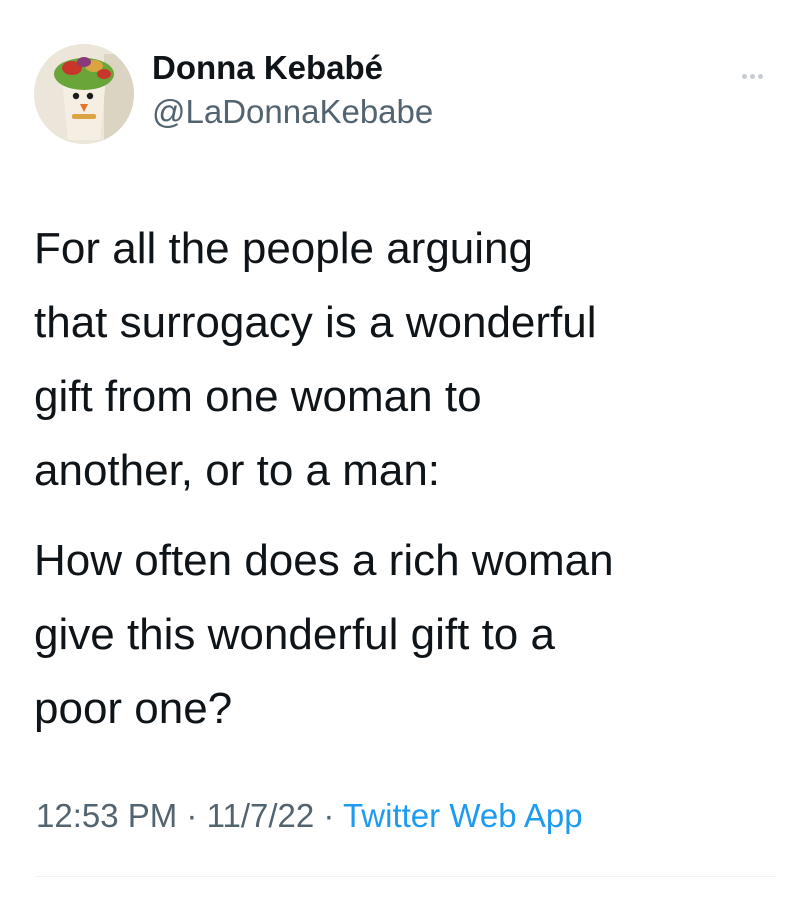 The height and width of the screenshot is (900, 809). What do you see at coordinates (406, 876) in the screenshot?
I see `divider` at bounding box center [406, 876].